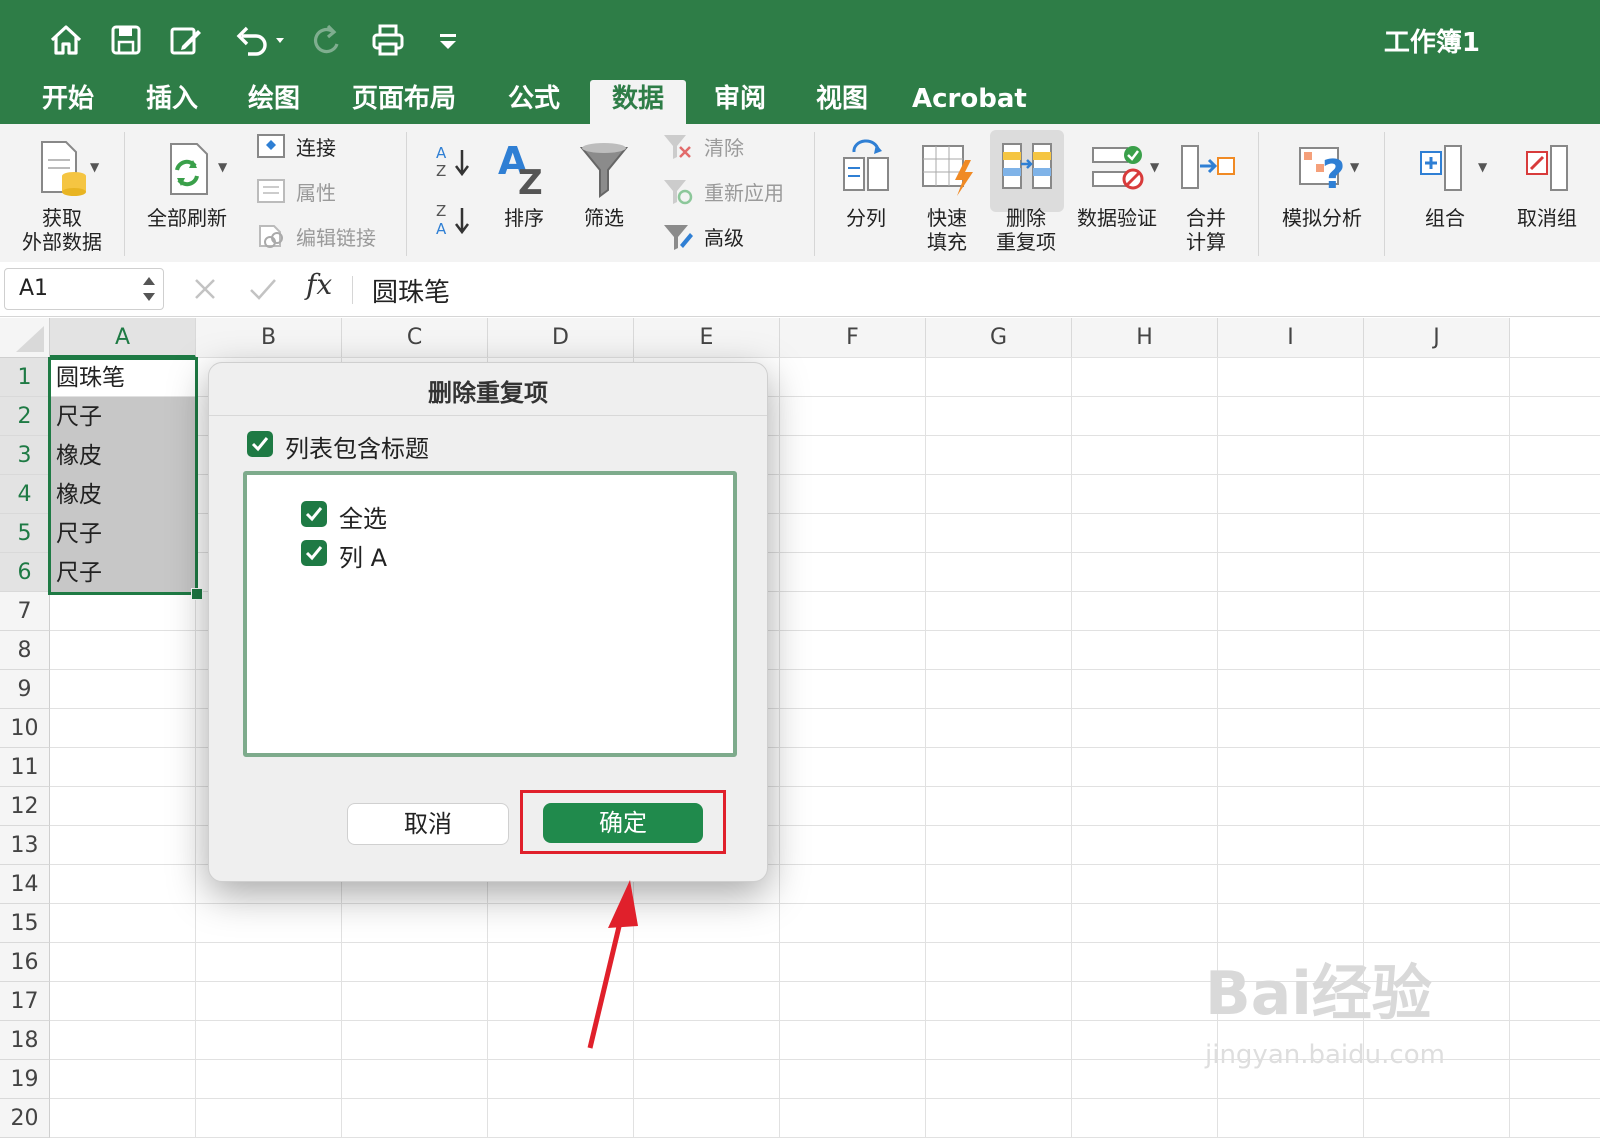 The image size is (1600, 1138). What do you see at coordinates (25, 884) in the screenshot?
I see `row-header-14: 14` at bounding box center [25, 884].